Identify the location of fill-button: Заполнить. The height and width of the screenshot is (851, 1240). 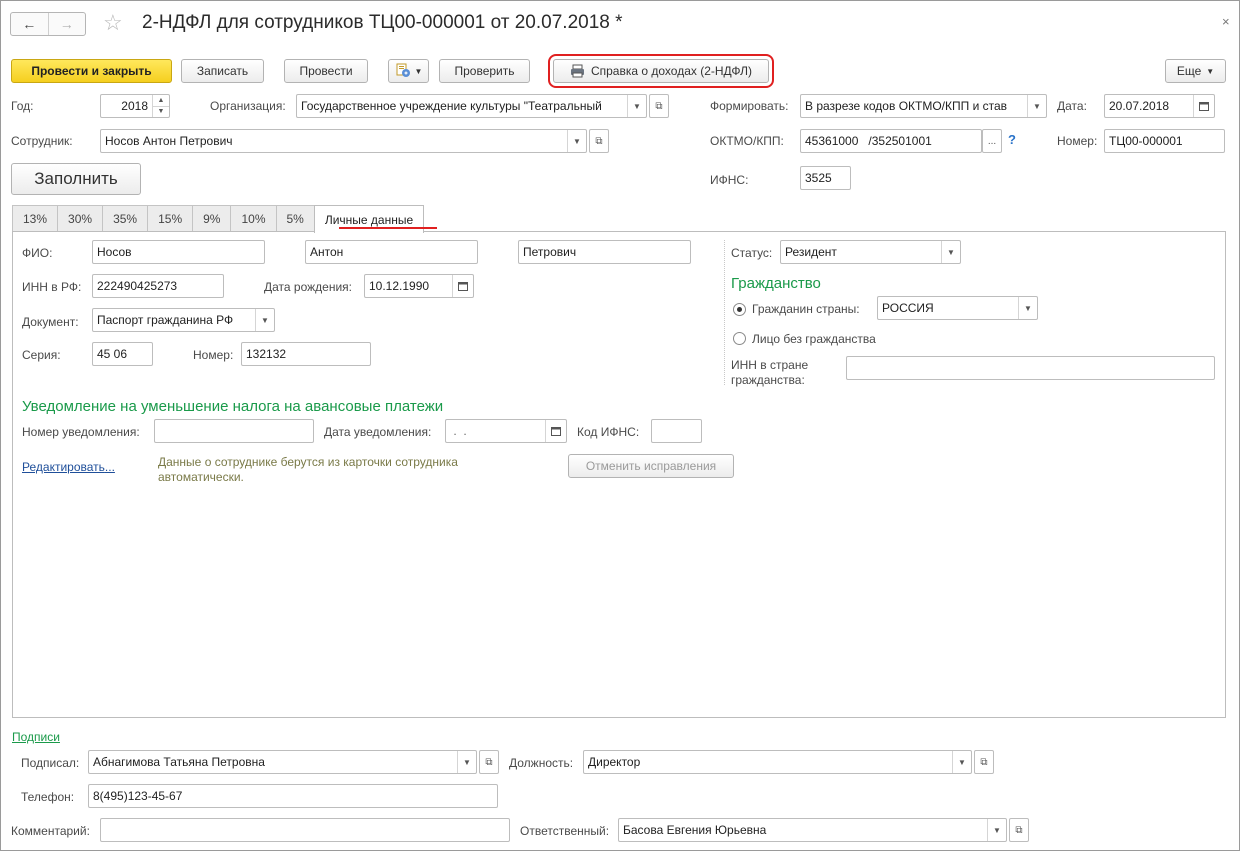
(76, 179).